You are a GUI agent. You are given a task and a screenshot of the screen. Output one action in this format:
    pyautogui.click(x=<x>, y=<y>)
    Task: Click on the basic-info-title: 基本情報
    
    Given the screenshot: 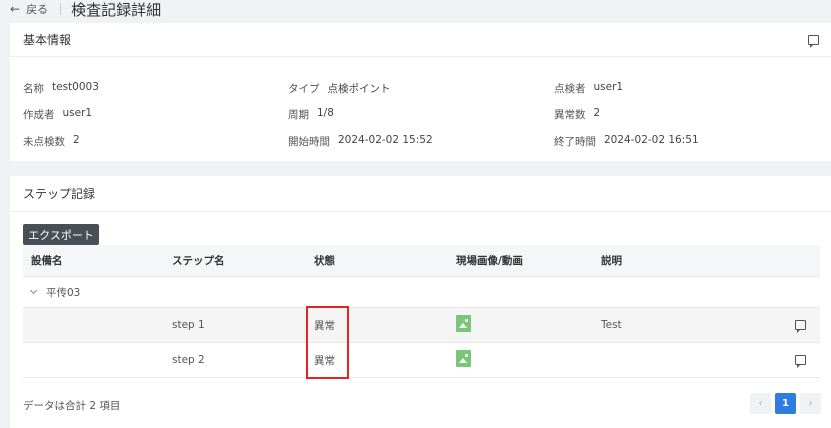 What is the action you would take?
    pyautogui.click(x=47, y=40)
    